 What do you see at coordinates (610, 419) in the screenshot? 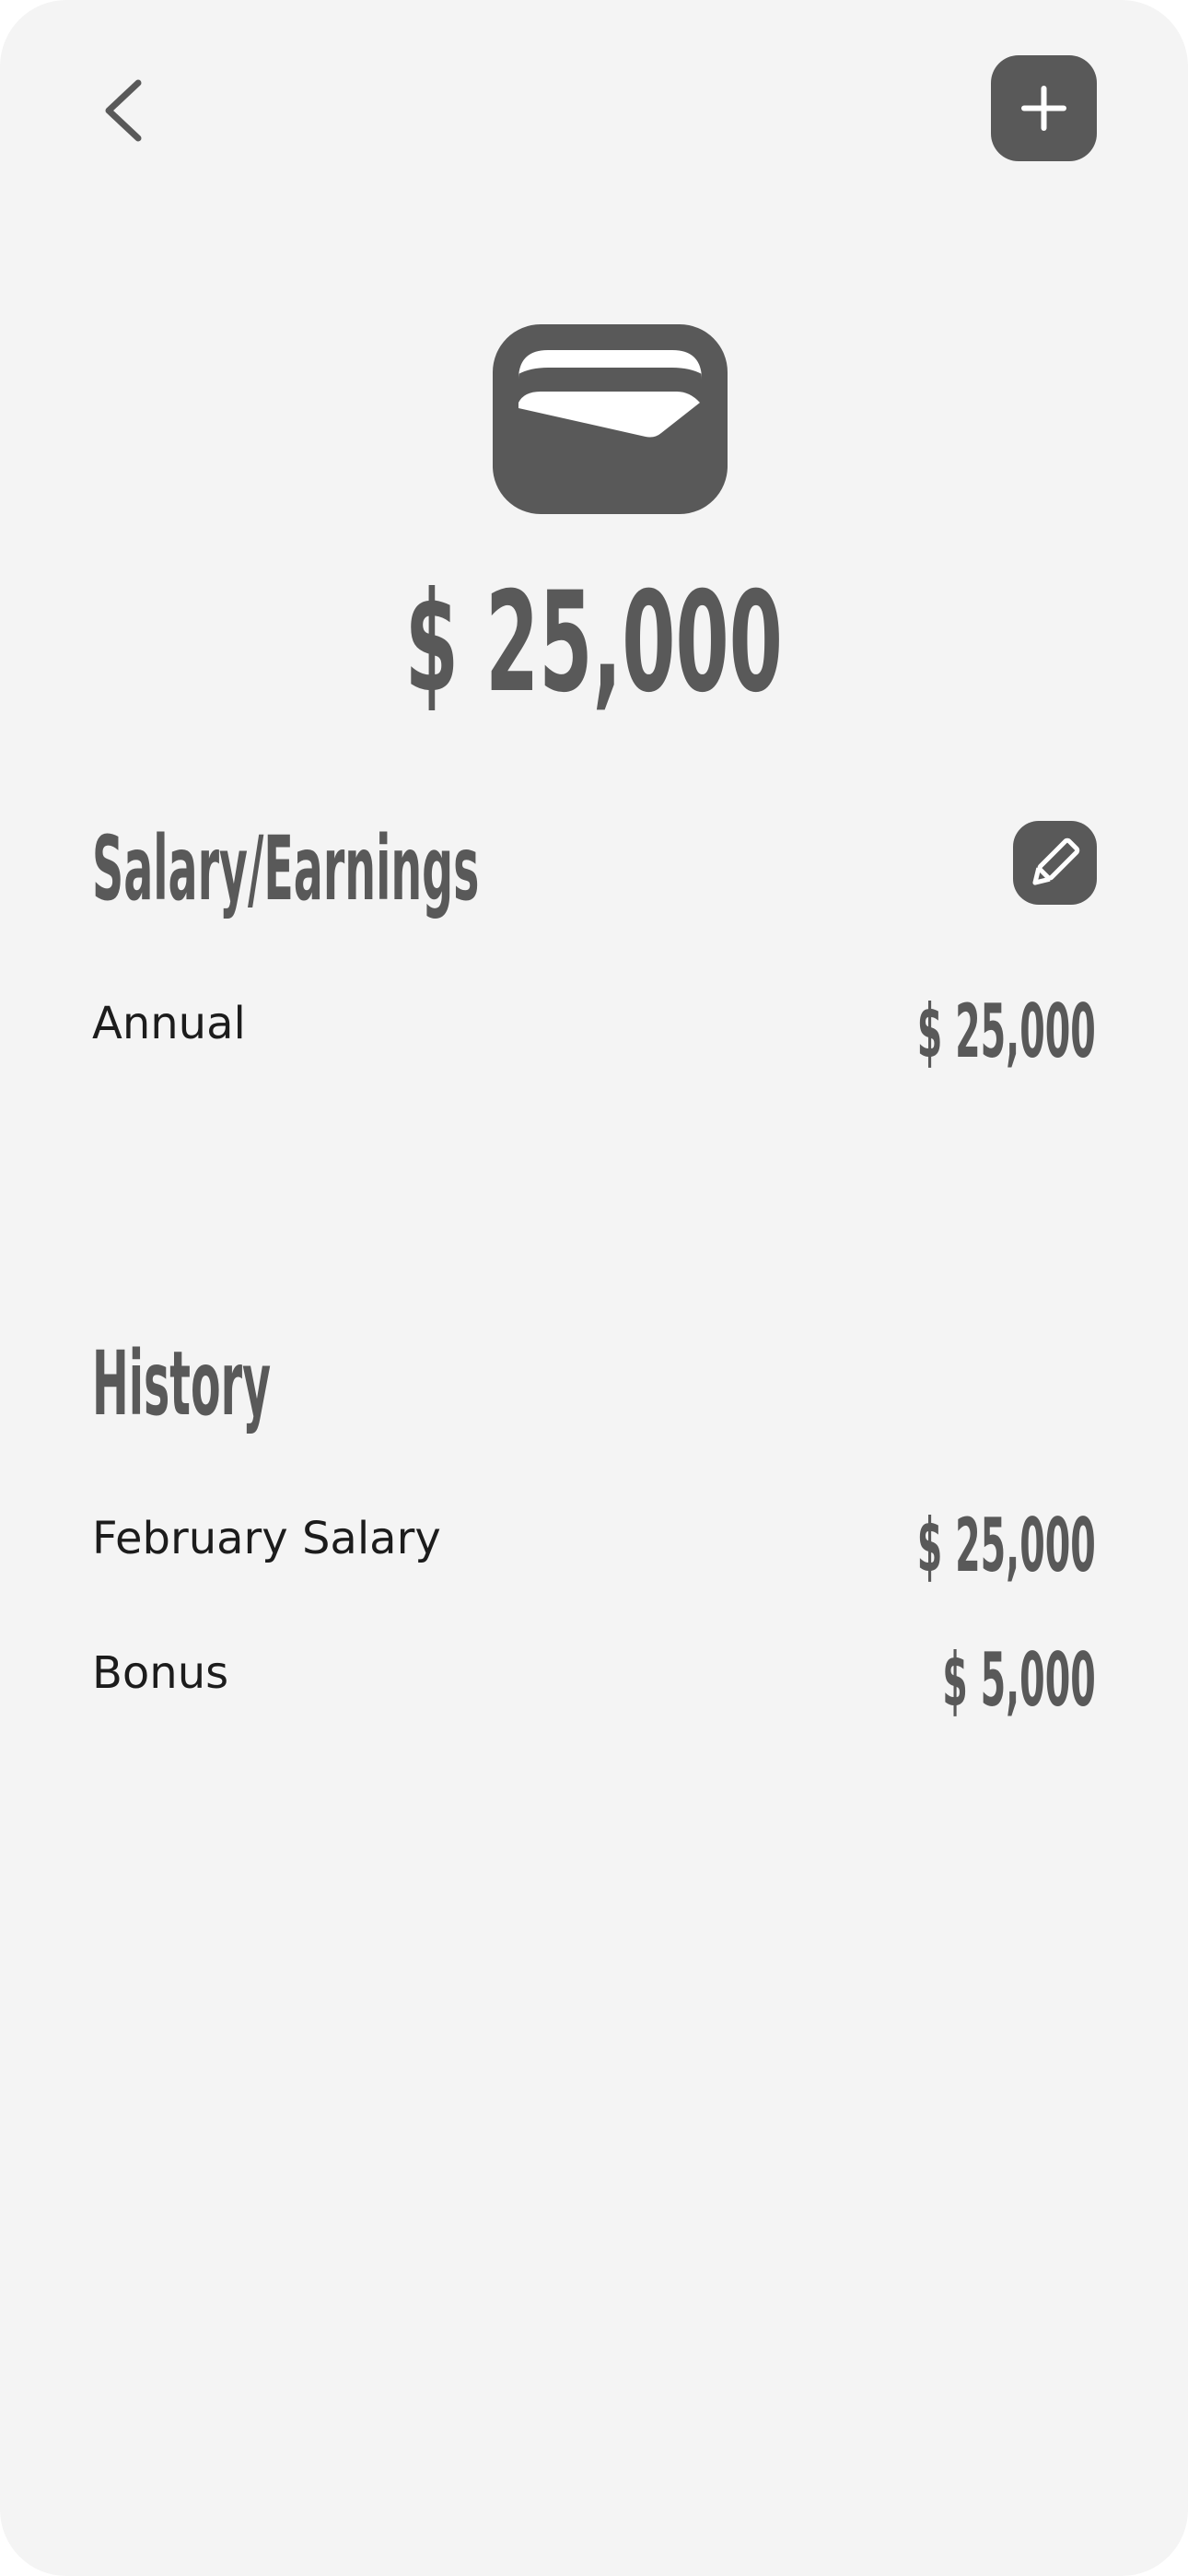
I see `wallet-icon` at bounding box center [610, 419].